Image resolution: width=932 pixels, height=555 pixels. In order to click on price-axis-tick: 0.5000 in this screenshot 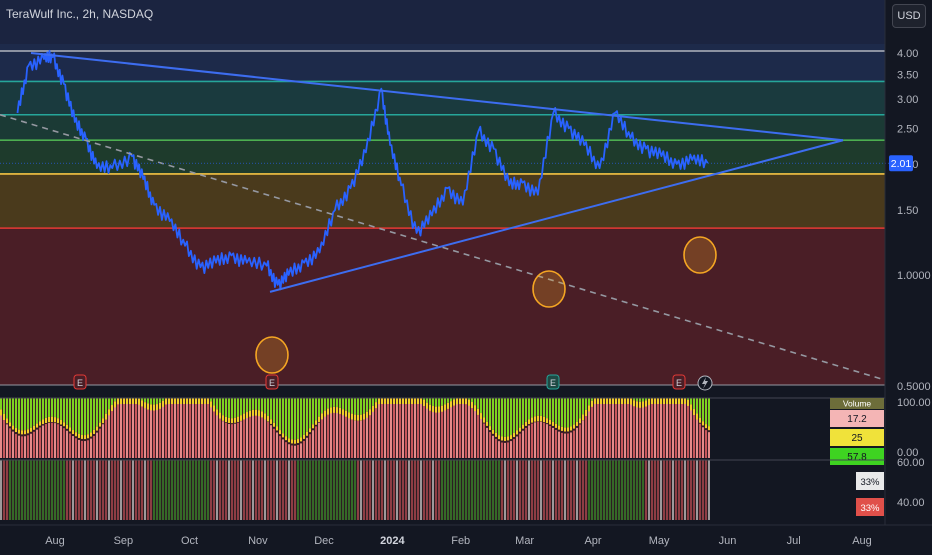, I will do `click(914, 387)`.